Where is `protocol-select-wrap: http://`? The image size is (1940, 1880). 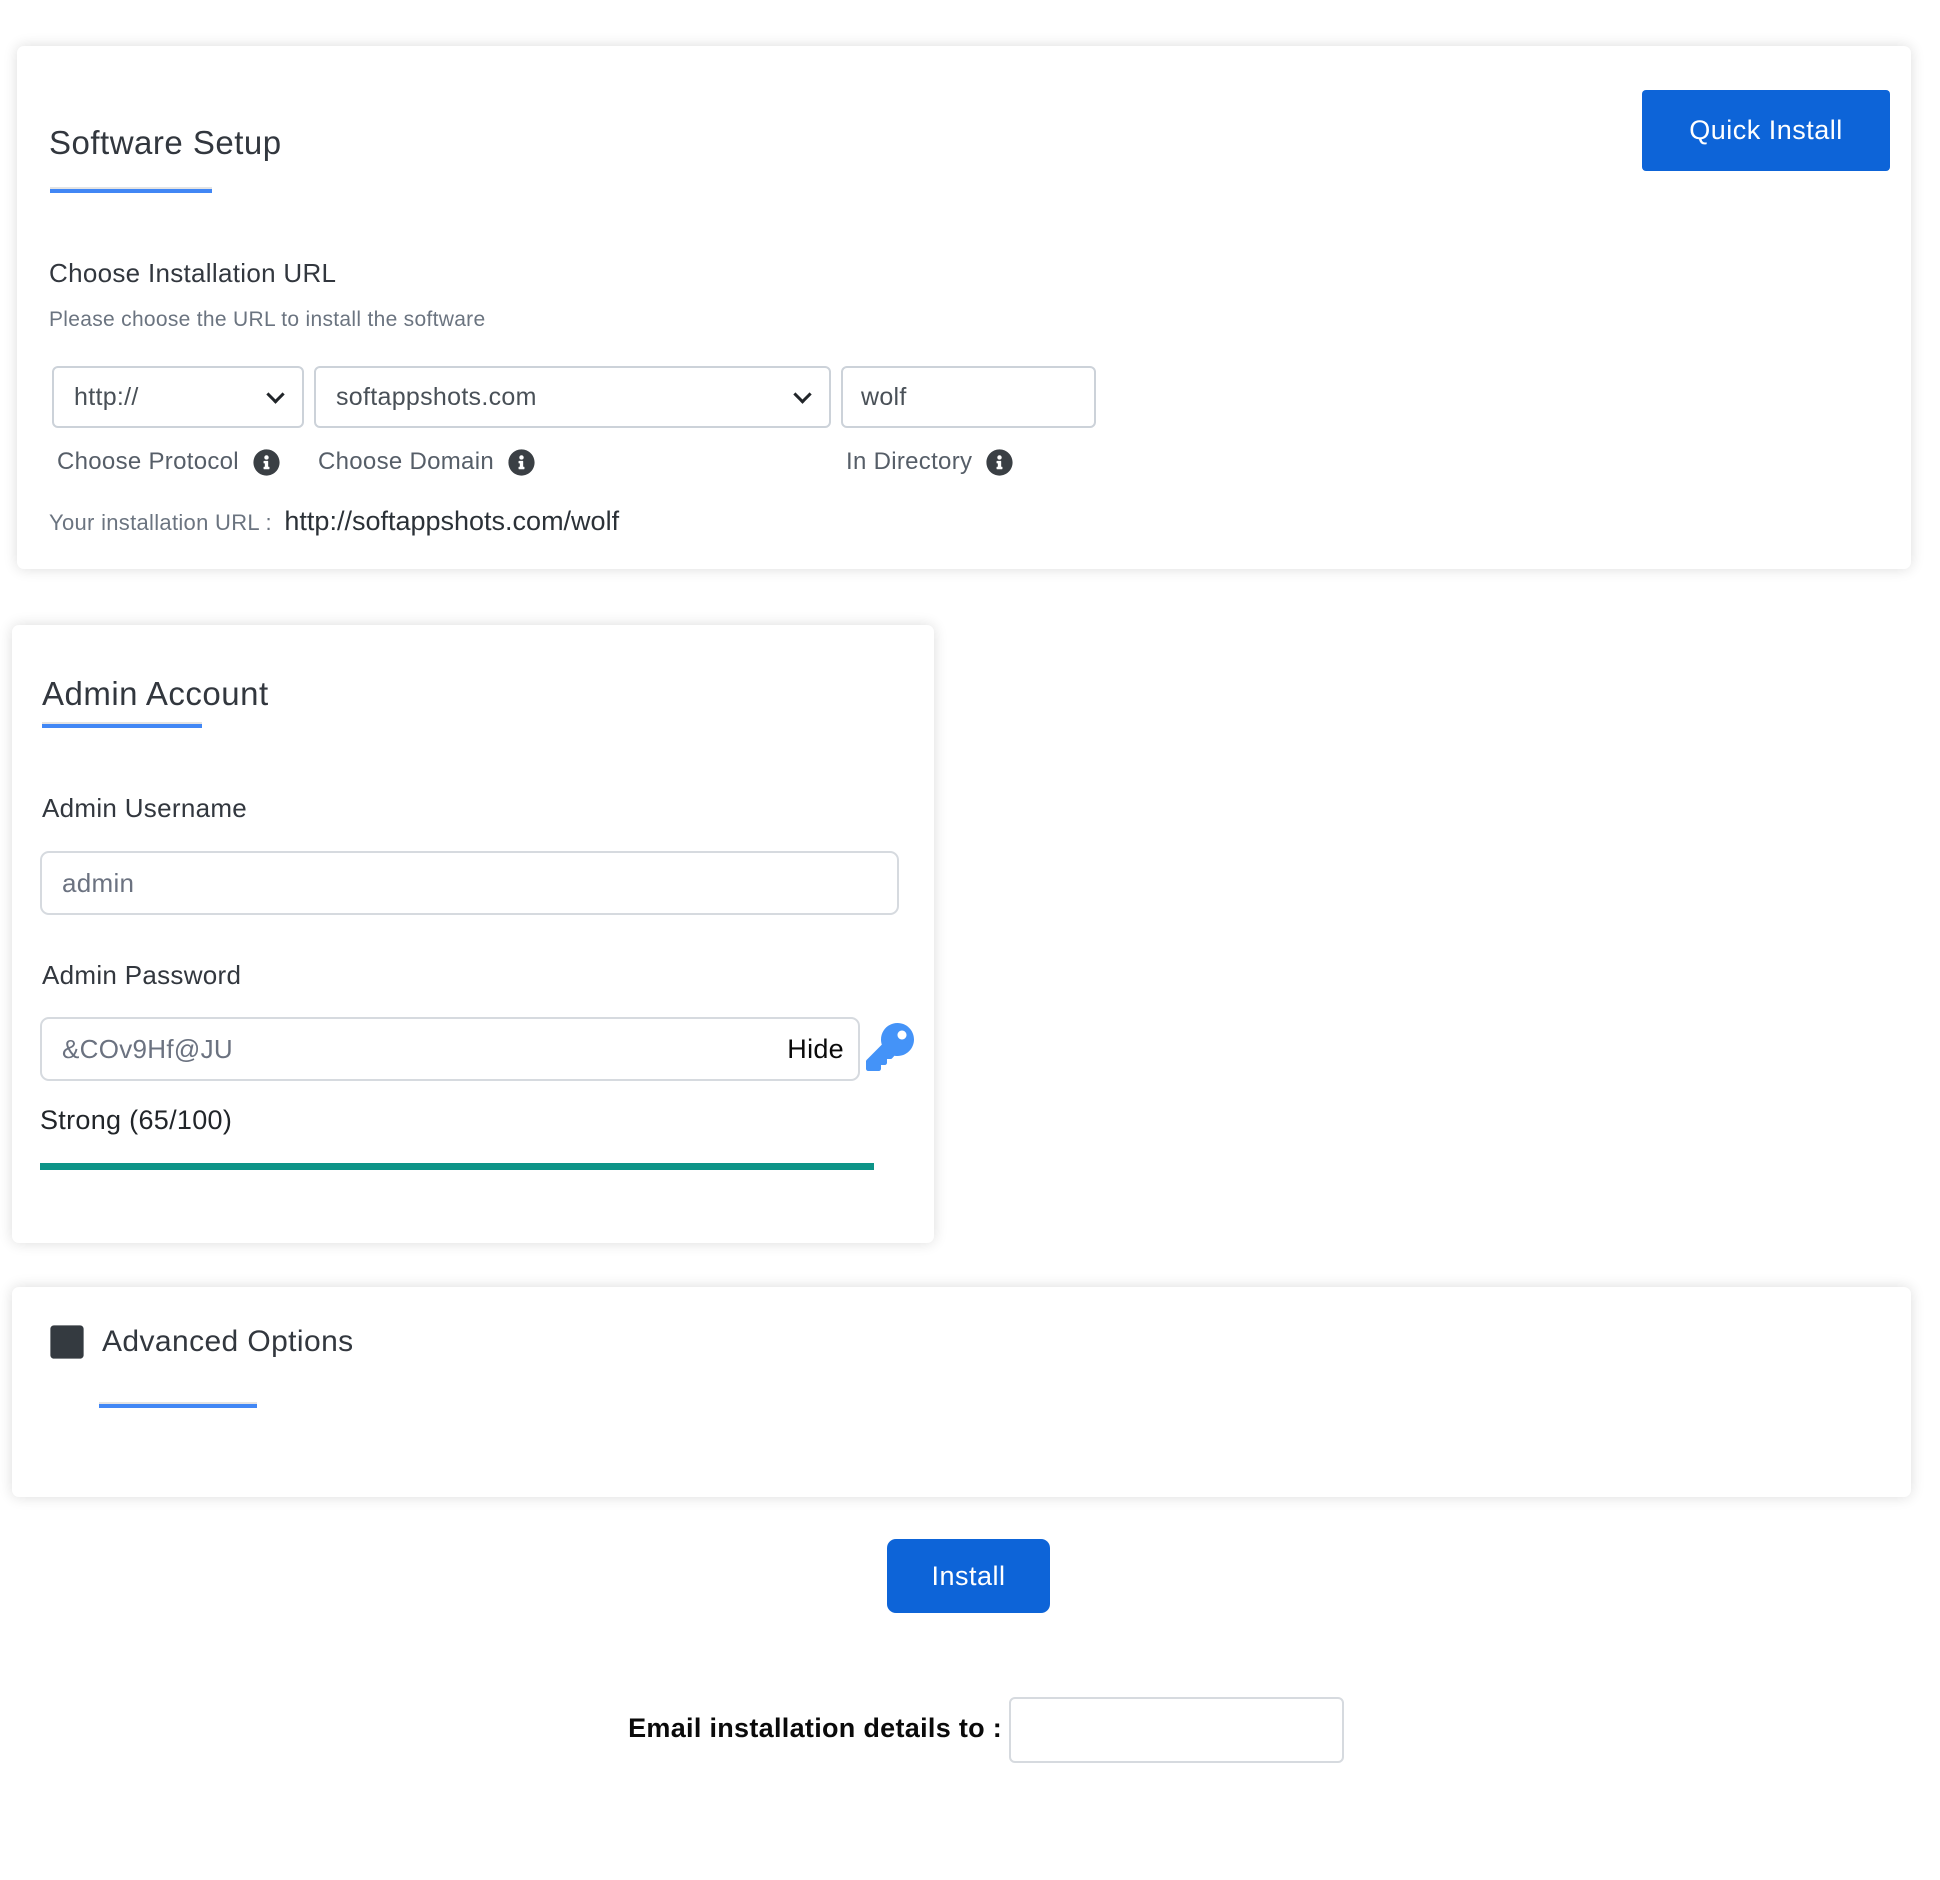 protocol-select-wrap: http:// is located at coordinates (178, 397).